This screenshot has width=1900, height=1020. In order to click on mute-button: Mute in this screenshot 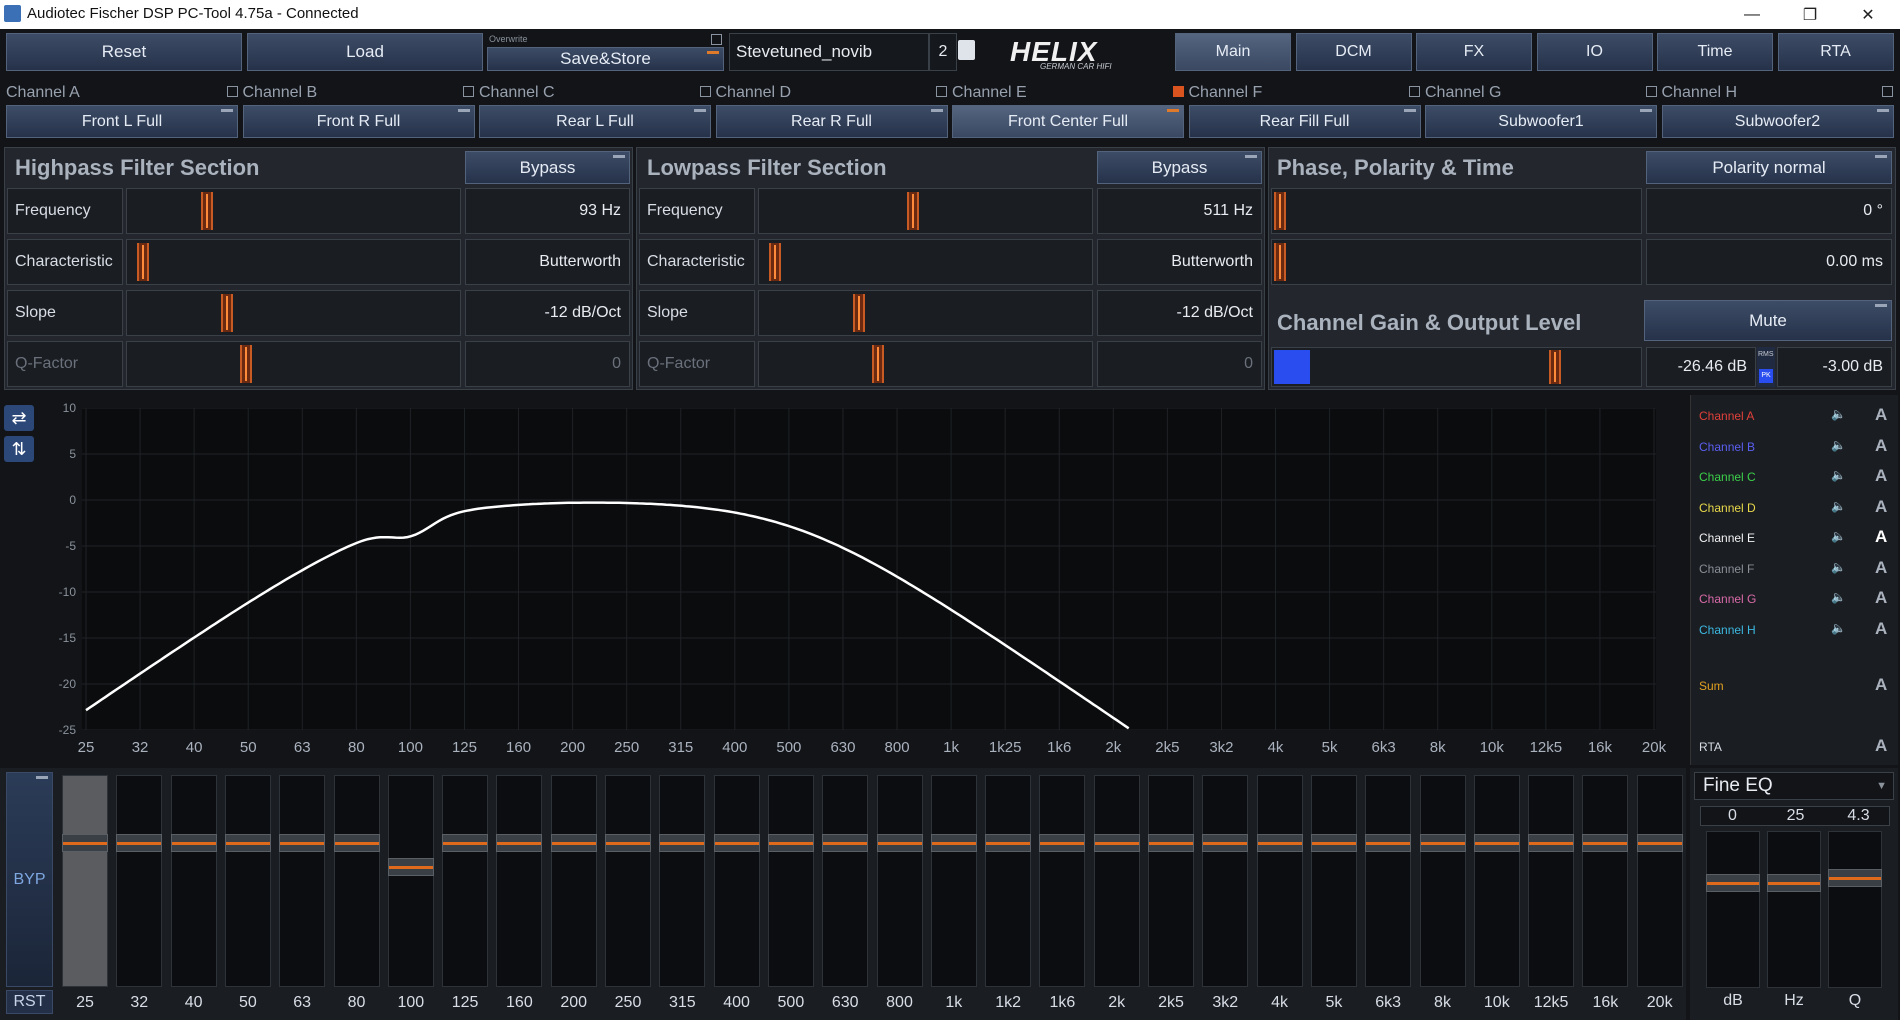, I will do `click(1768, 320)`.